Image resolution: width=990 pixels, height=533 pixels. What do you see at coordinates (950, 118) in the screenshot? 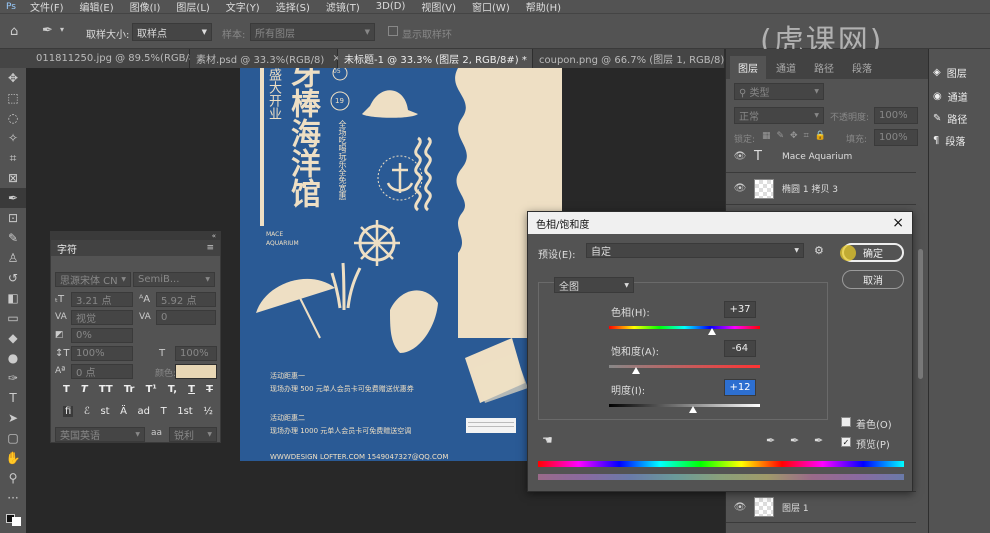
I see `panel-btn-paths: ✎ 路径` at bounding box center [950, 118].